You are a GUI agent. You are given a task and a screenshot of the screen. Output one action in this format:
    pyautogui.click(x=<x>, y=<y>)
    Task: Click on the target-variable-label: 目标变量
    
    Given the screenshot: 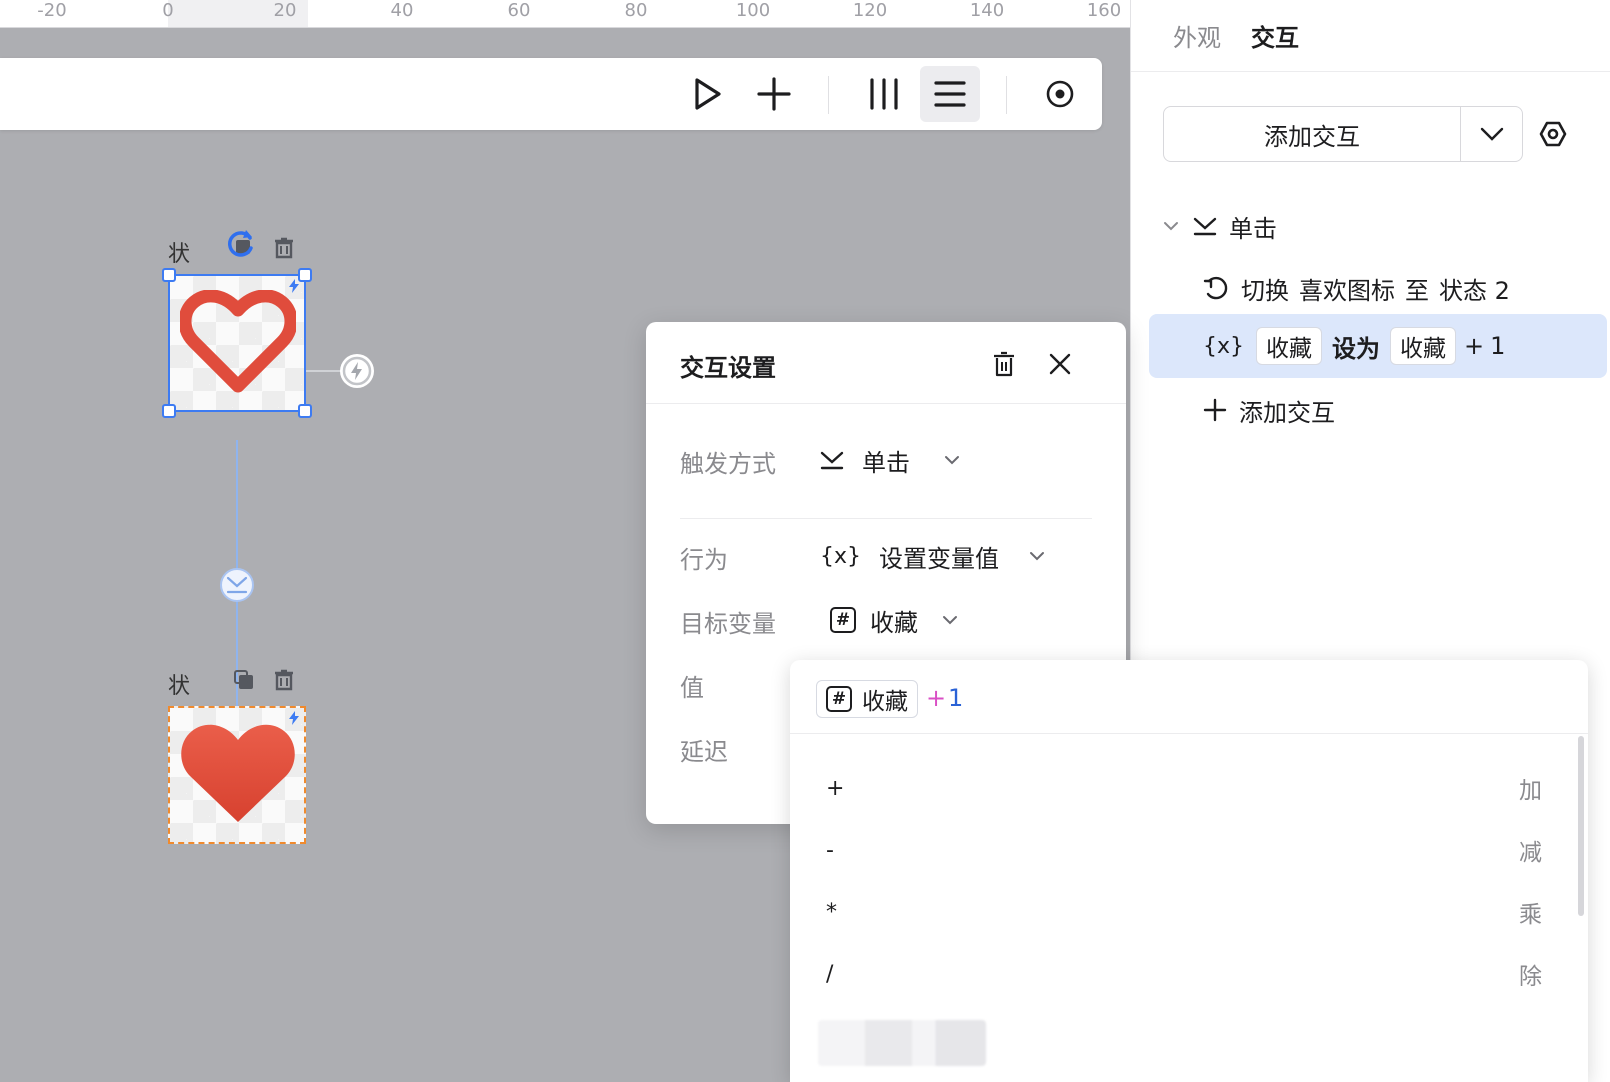 What is the action you would take?
    pyautogui.click(x=728, y=624)
    